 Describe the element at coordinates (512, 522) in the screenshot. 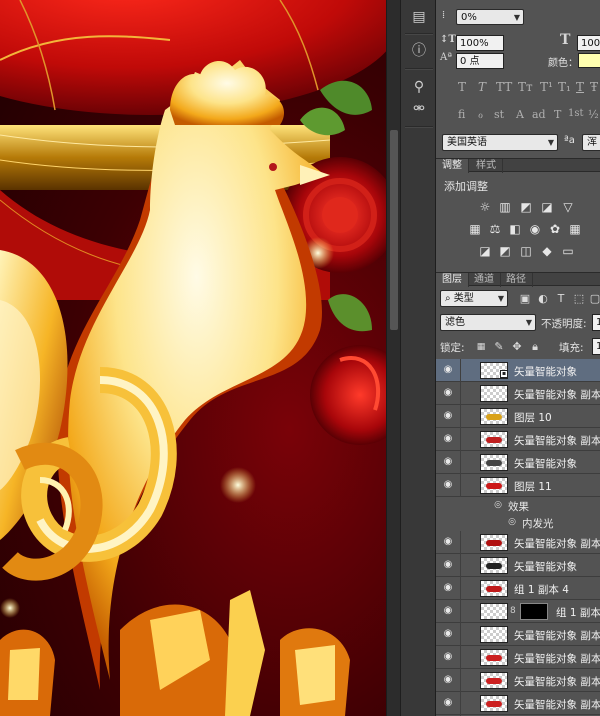

I see `inner-glow-eye-icon: ◎` at that location.